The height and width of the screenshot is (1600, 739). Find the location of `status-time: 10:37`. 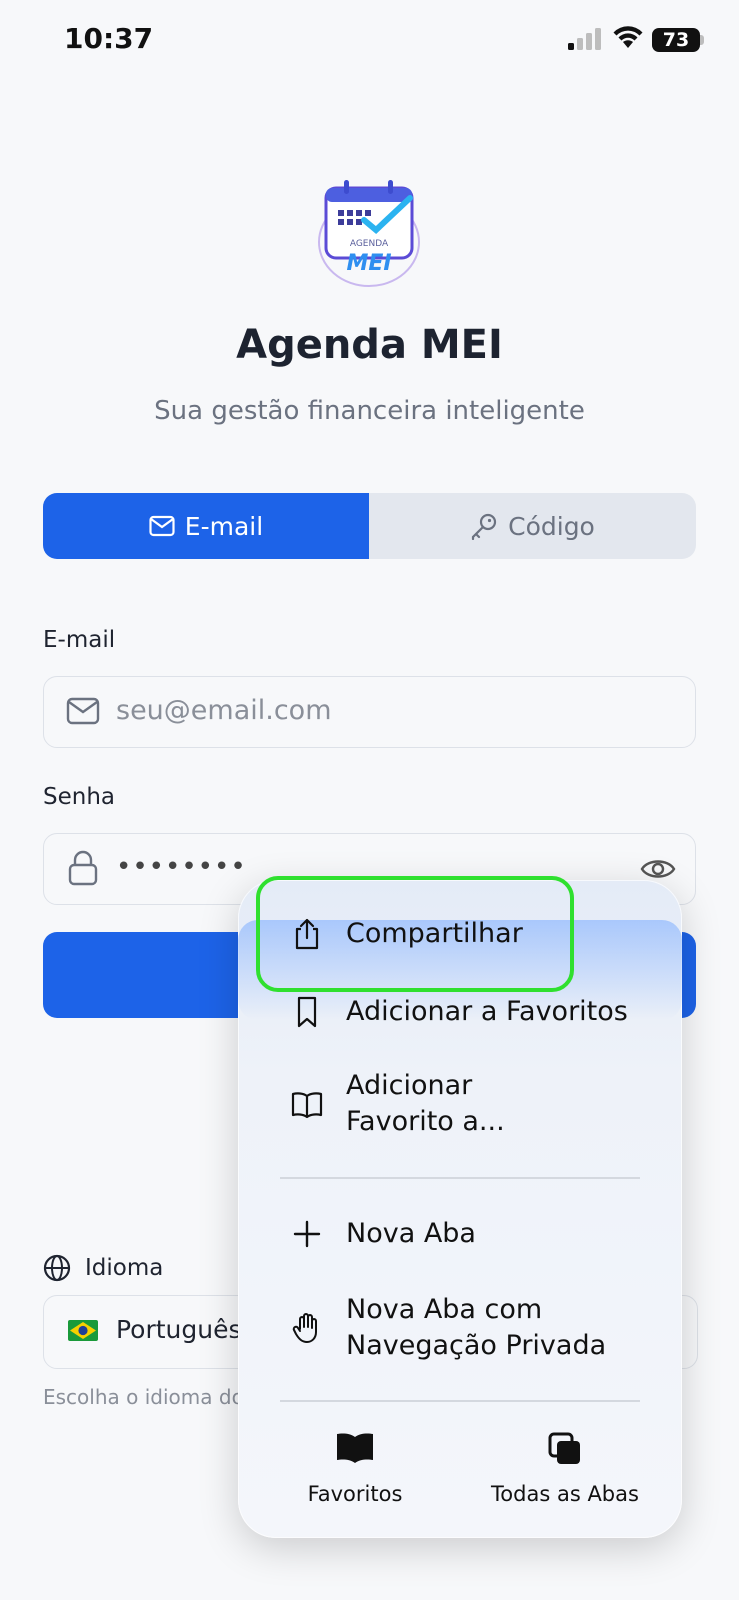

status-time: 10:37 is located at coordinates (109, 38).